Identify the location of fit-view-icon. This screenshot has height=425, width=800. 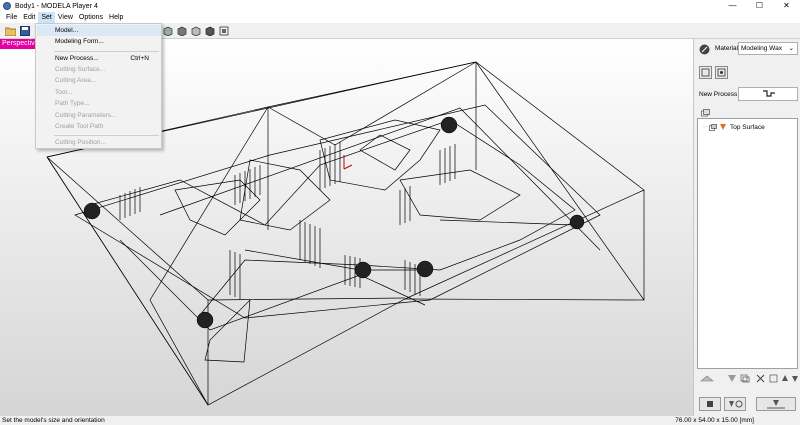
(223, 31).